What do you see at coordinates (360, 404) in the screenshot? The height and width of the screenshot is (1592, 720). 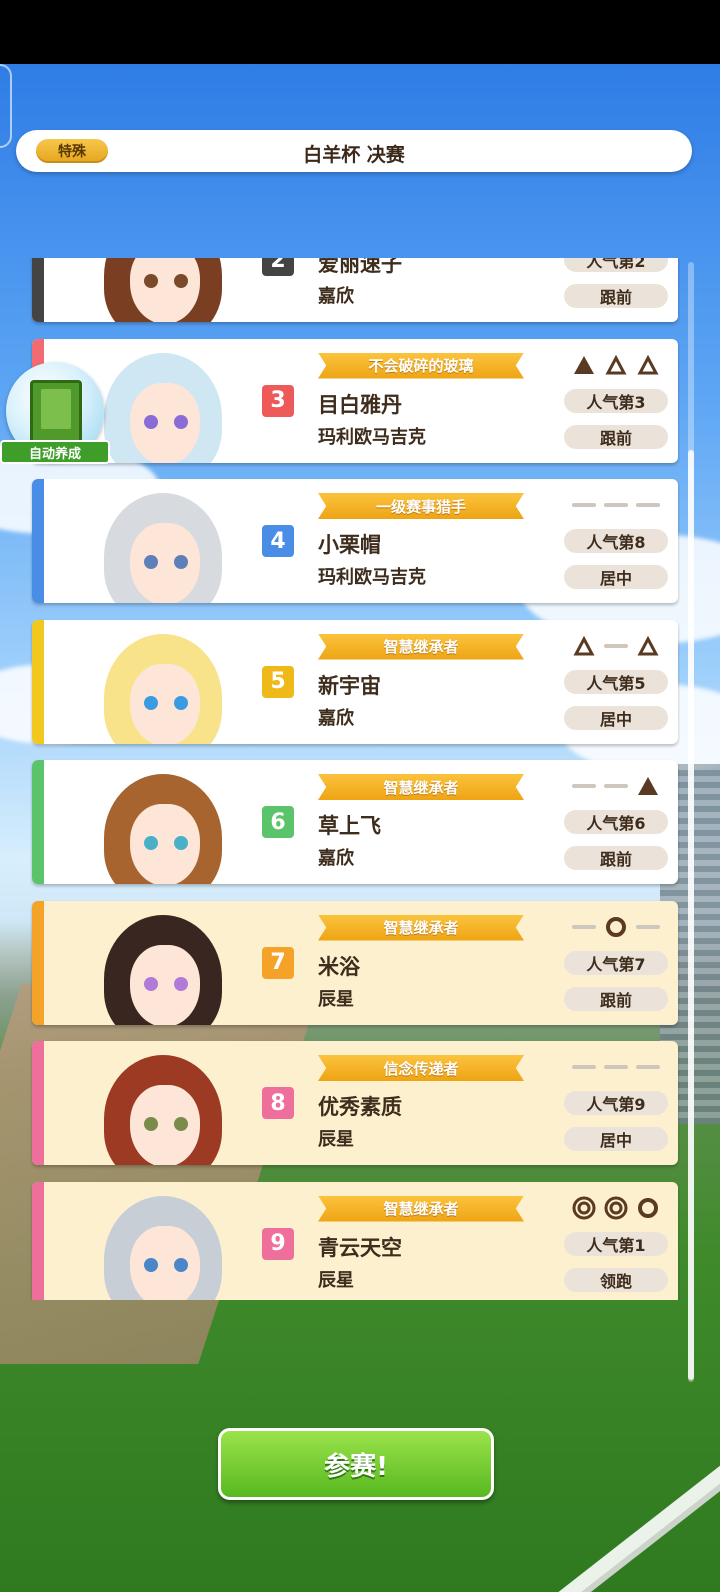 I see `horse-name: 目白雅丹` at bounding box center [360, 404].